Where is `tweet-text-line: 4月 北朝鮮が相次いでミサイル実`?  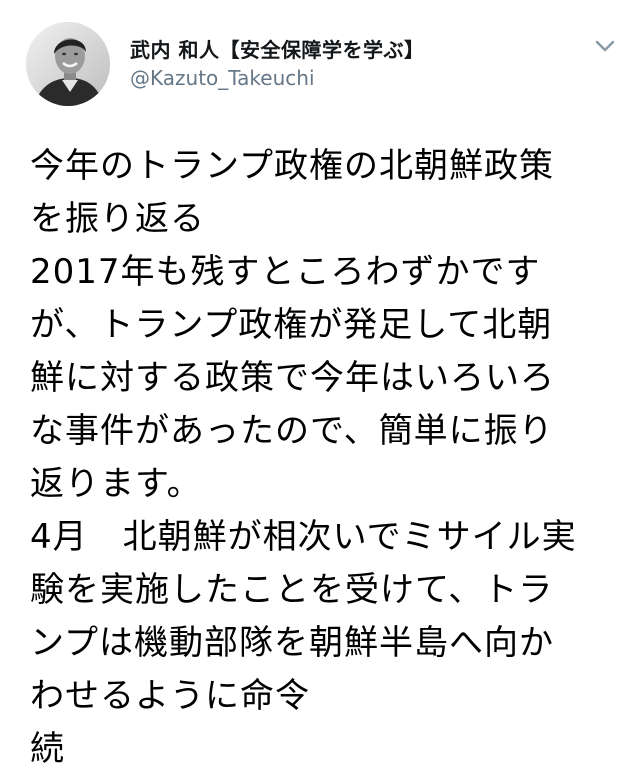 tweet-text-line: 4月 北朝鮮が相次いでミサイル実 is located at coordinates (303, 537).